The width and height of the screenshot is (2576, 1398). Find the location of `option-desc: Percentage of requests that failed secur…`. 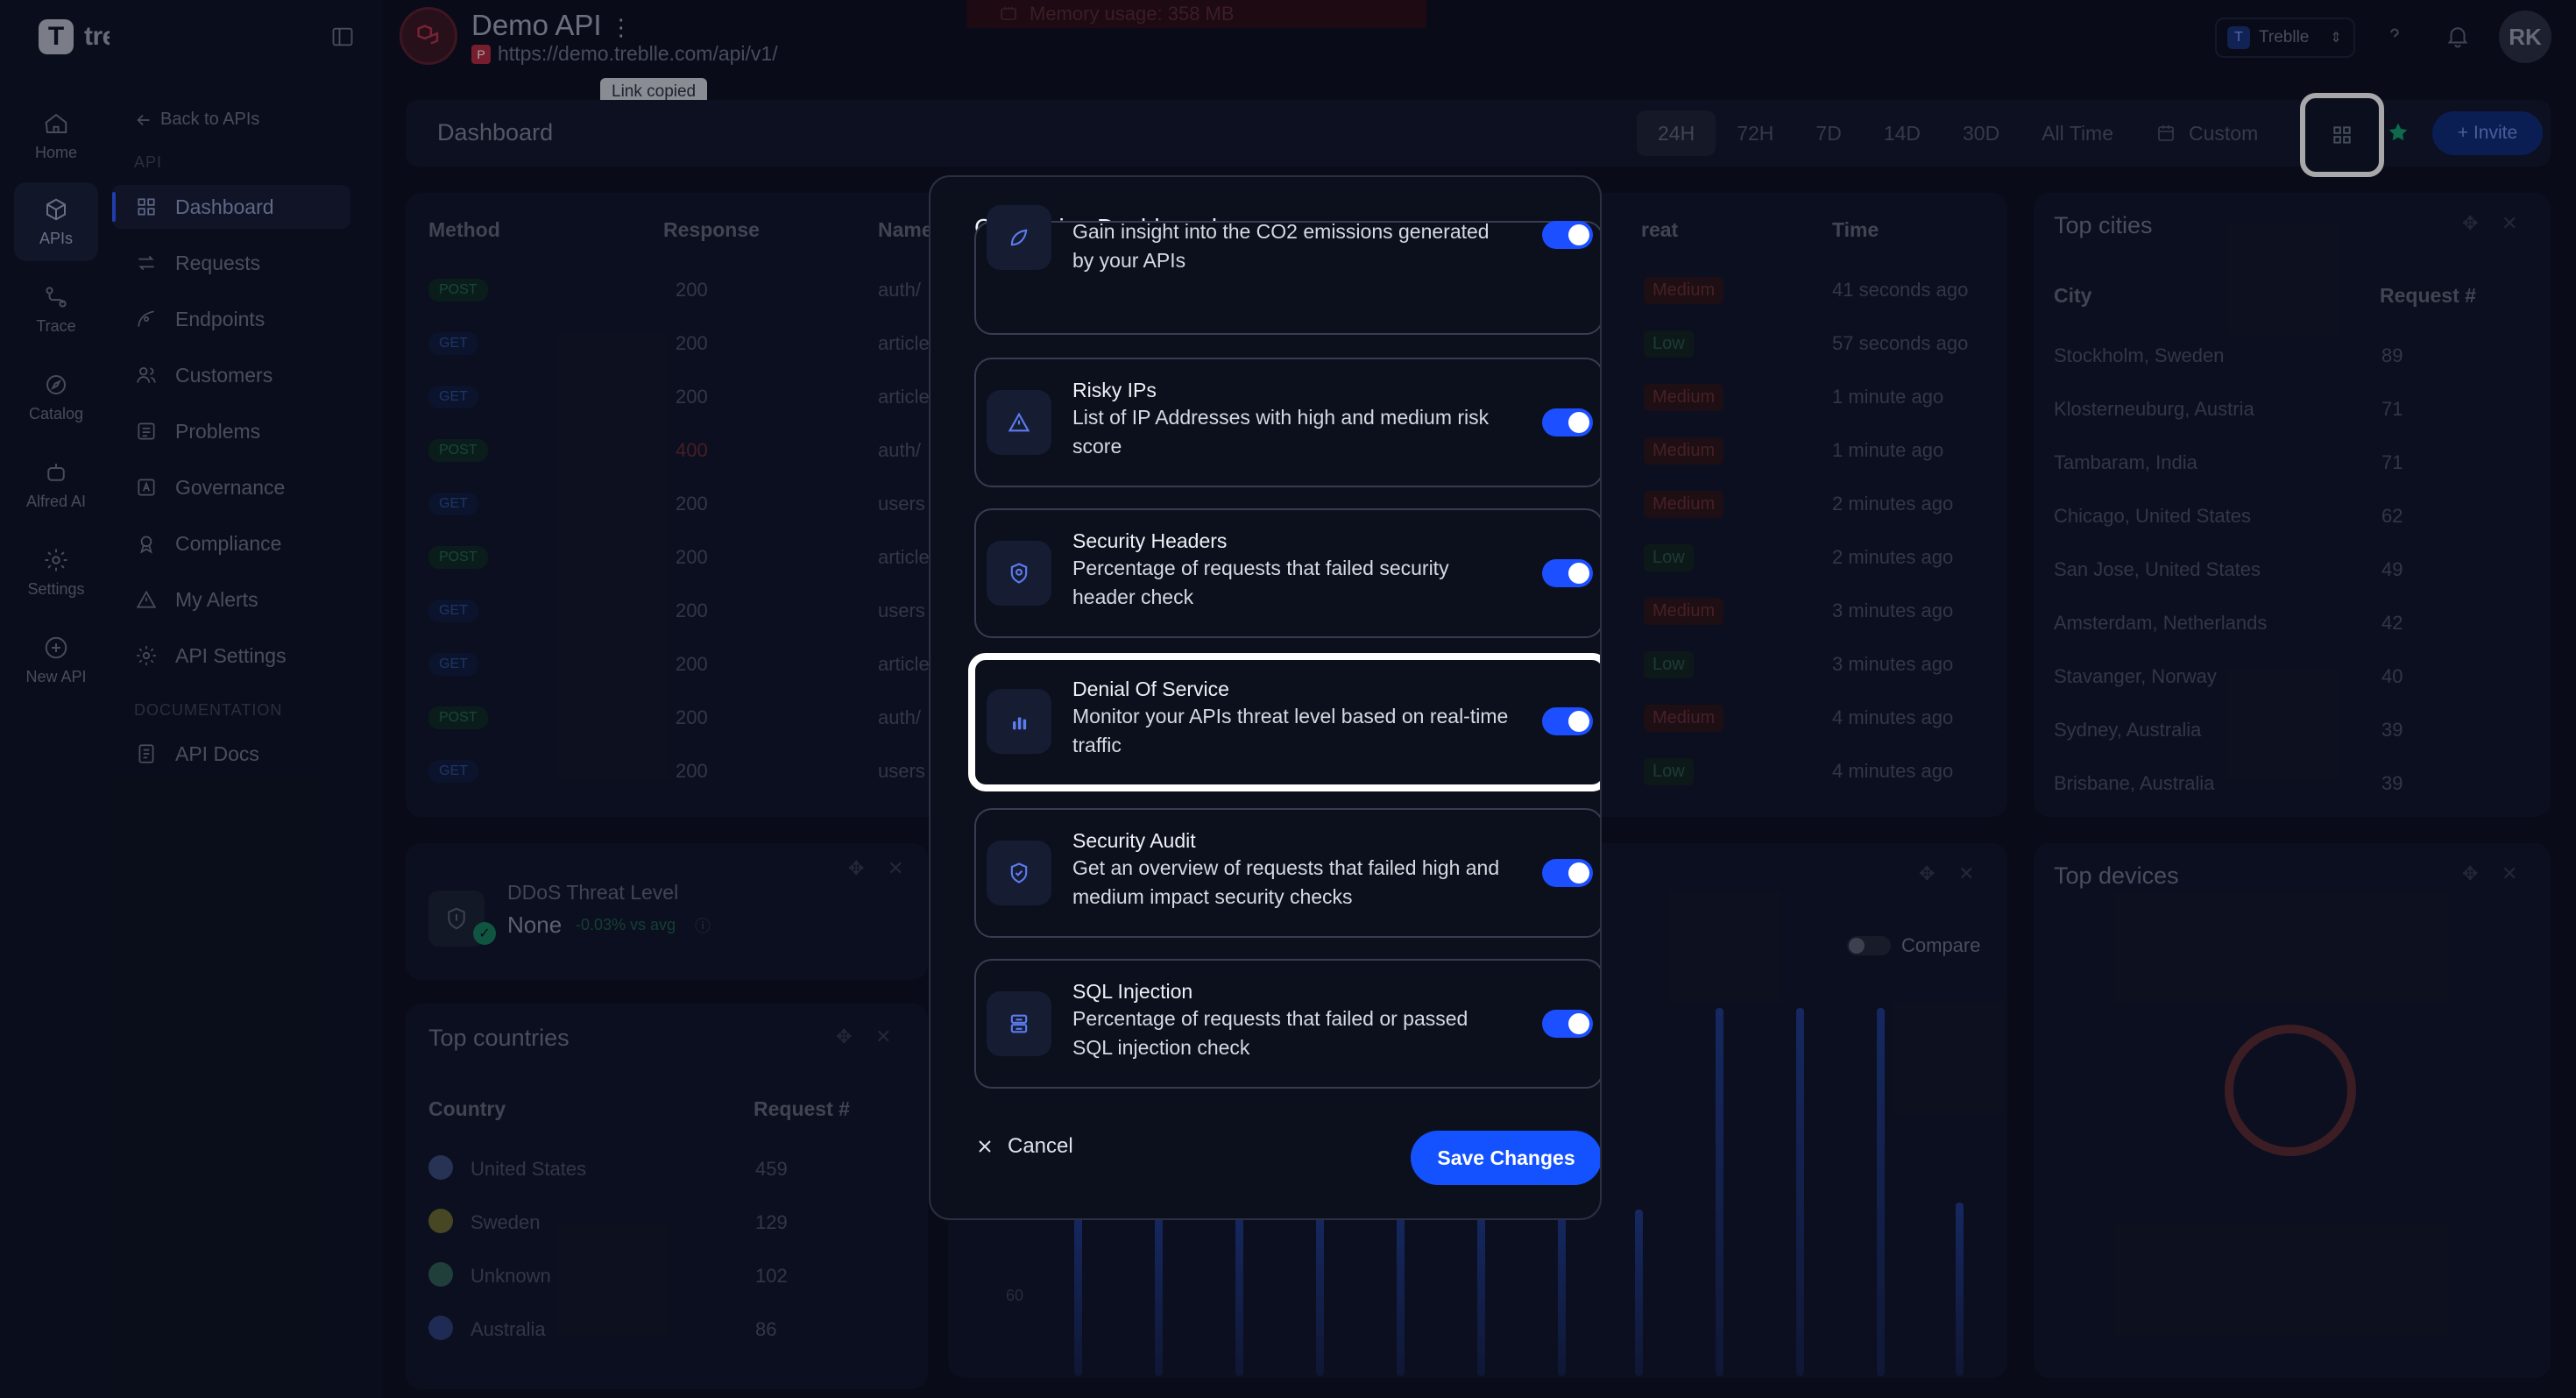

option-desc: Percentage of requests that failed secur… is located at coordinates (1260, 582).